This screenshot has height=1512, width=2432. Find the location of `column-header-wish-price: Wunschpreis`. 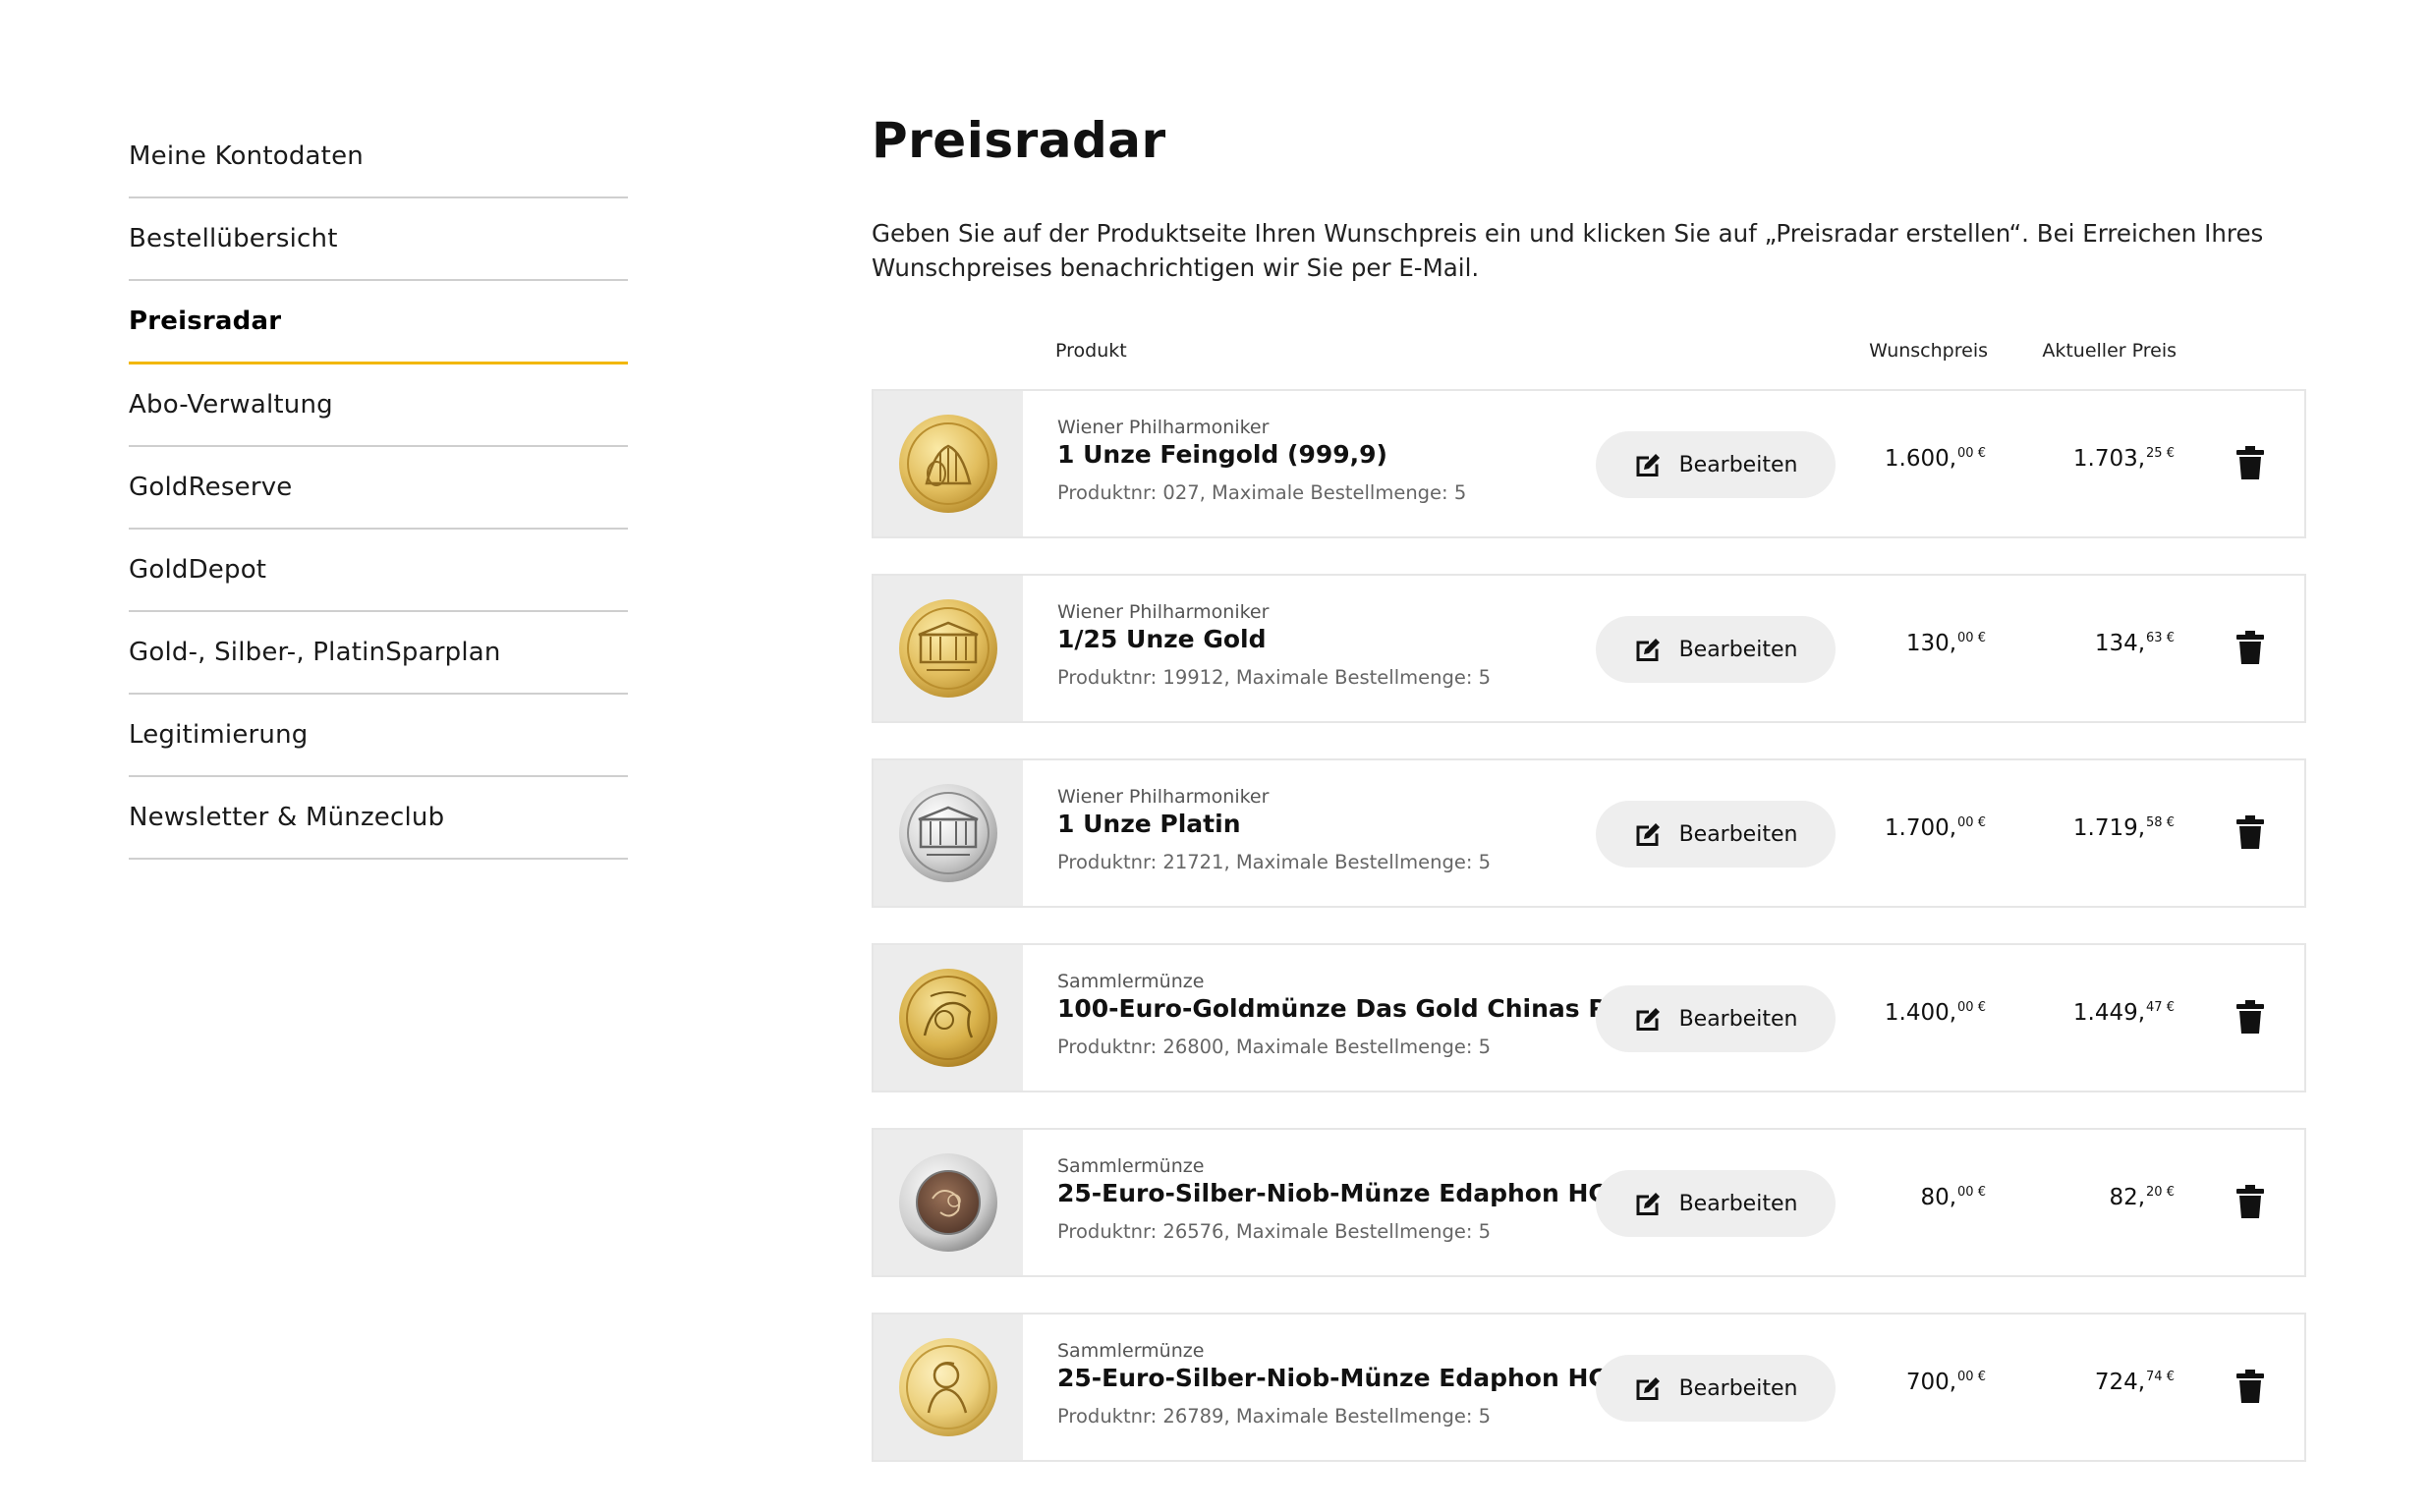

column-header-wish-price: Wunschpreis is located at coordinates (1928, 351).